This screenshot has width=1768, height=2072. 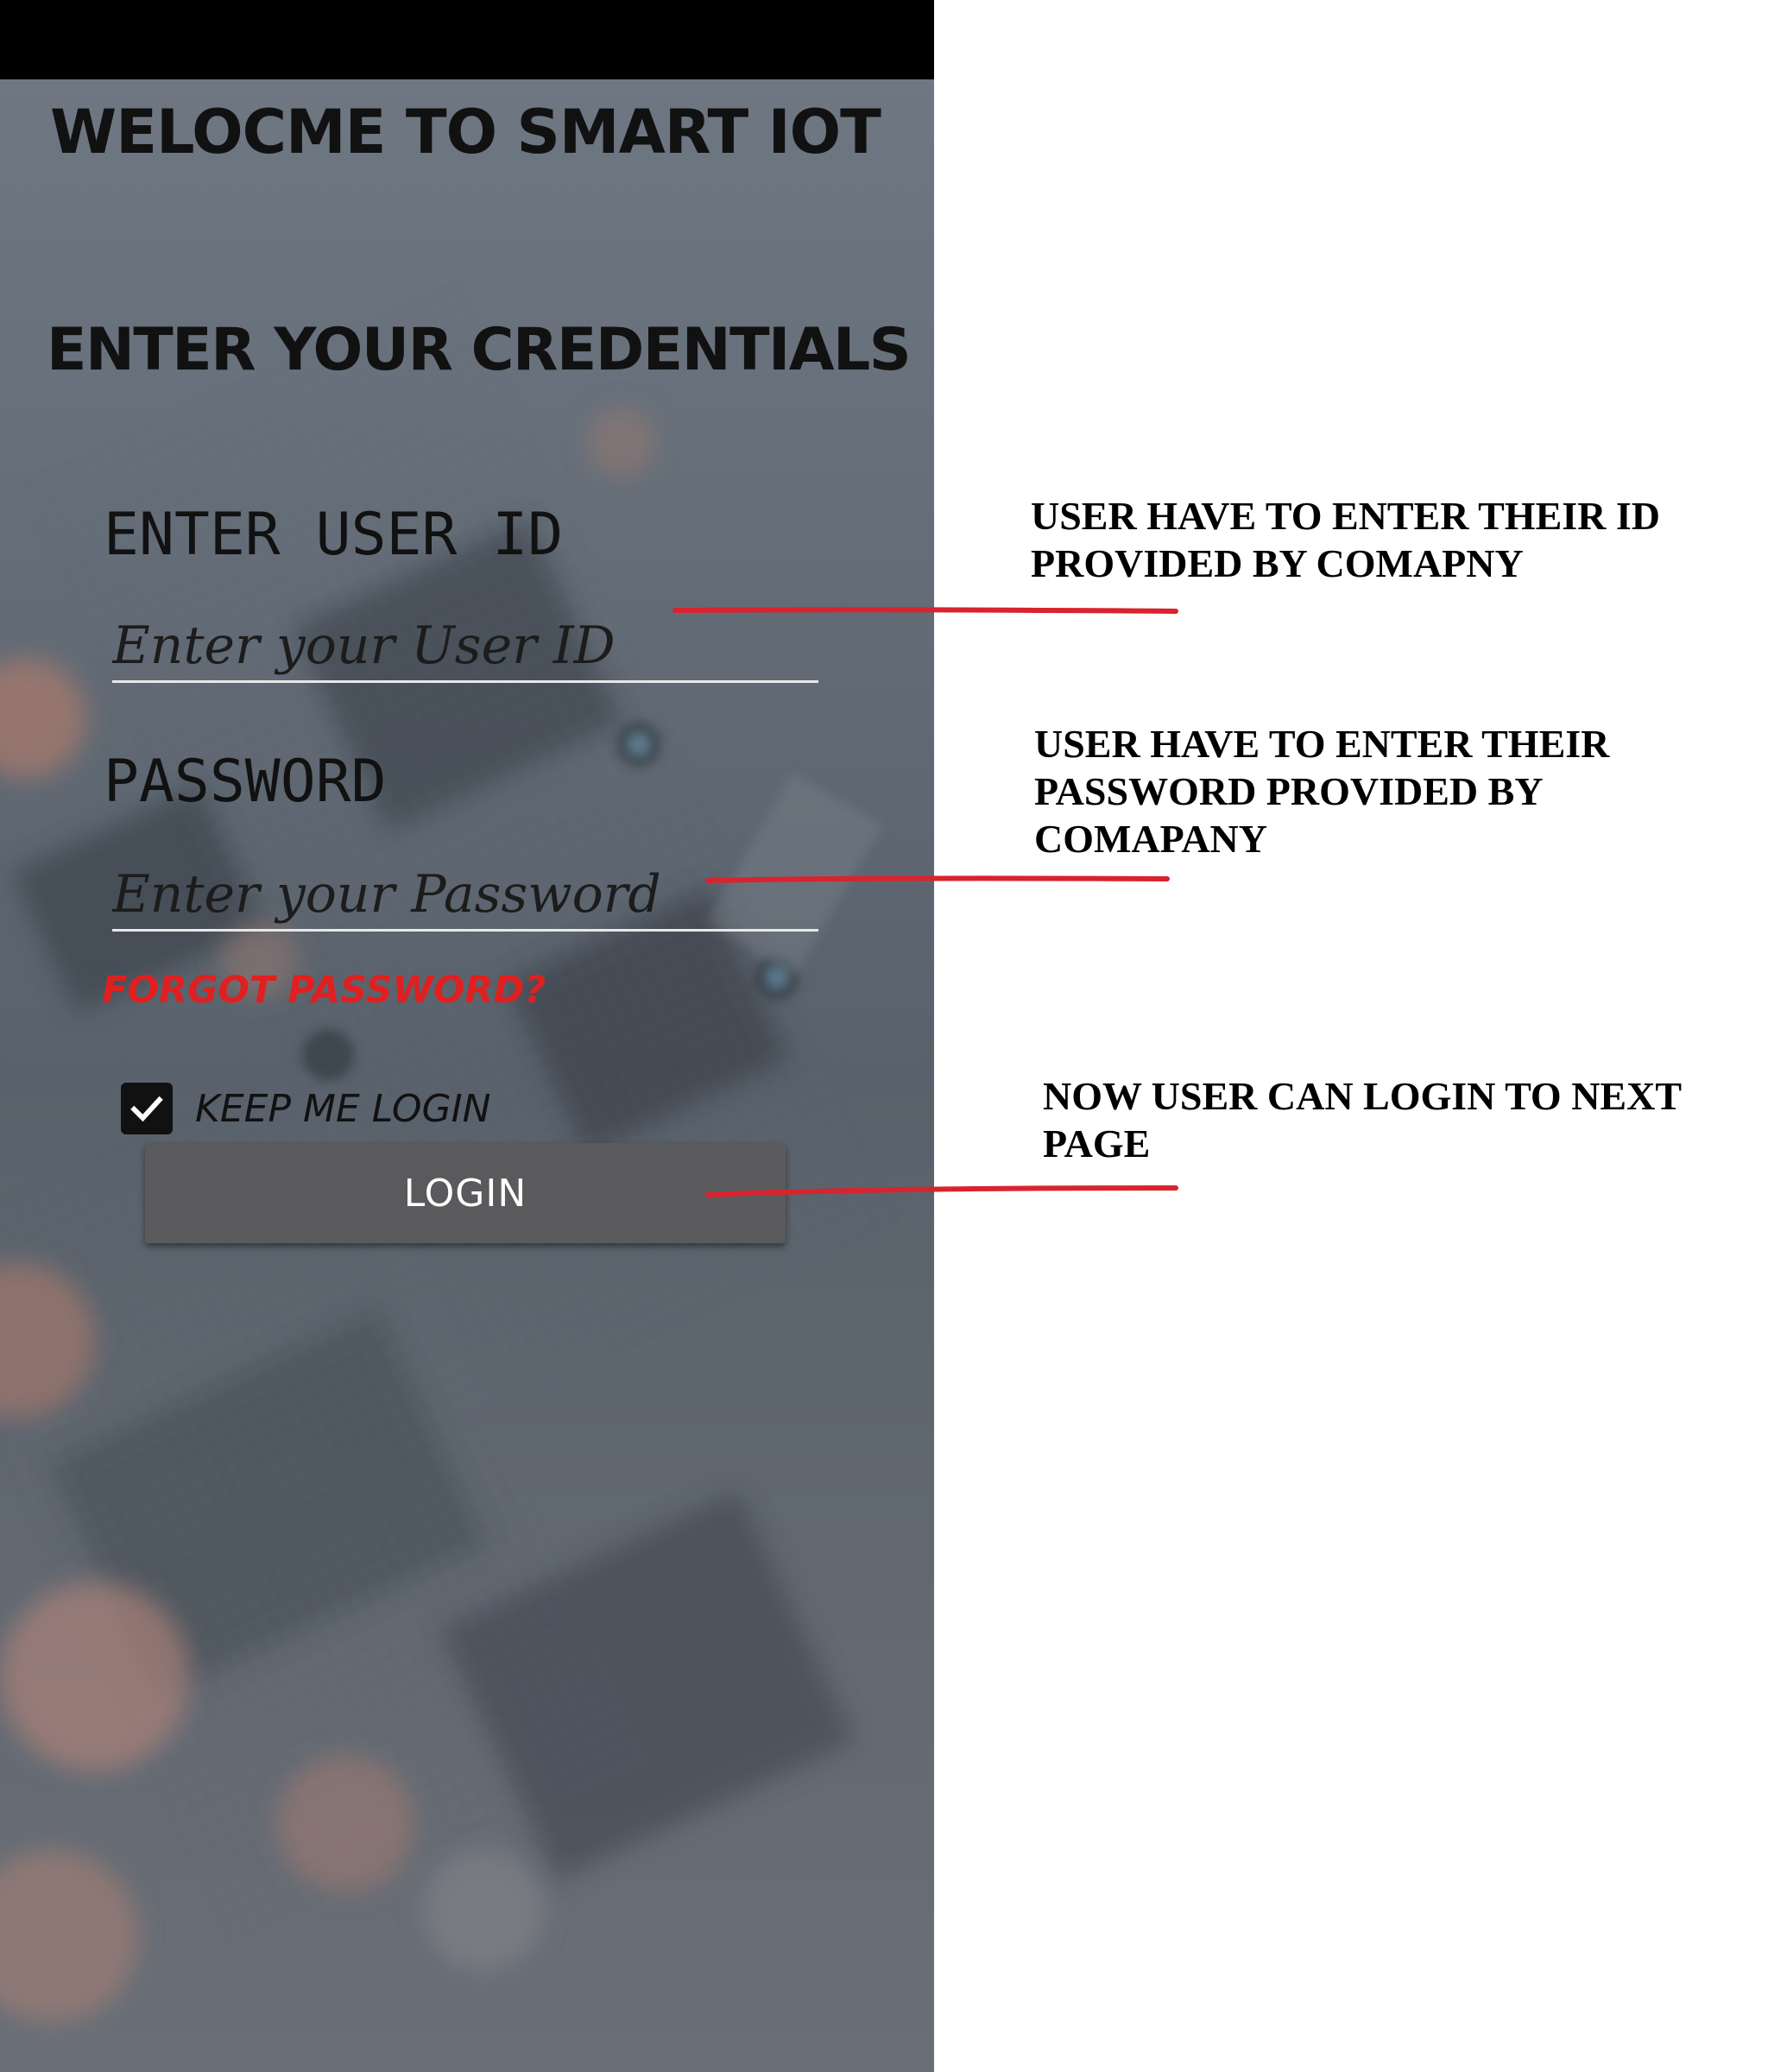 I want to click on password-label: PASSWORD, so click(x=245, y=782).